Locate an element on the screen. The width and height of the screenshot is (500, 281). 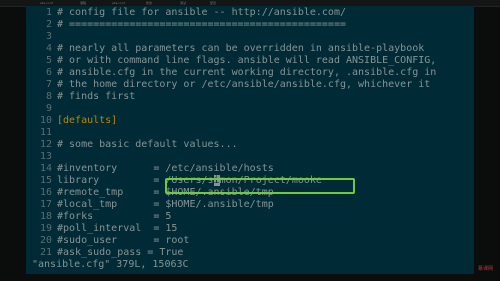
line-text: #ask_sudo_pass = True is located at coordinates (120, 252).